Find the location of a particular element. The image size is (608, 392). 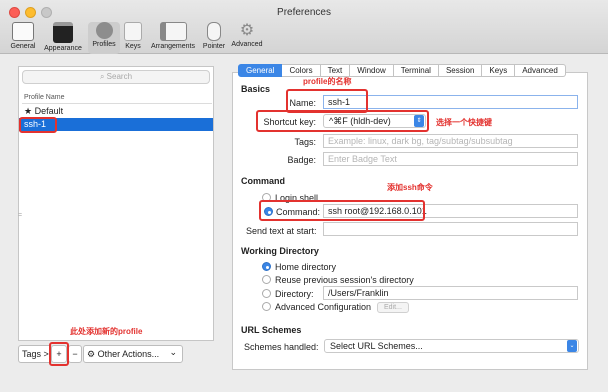

annotation-box-shortcut is located at coordinates (342, 121).